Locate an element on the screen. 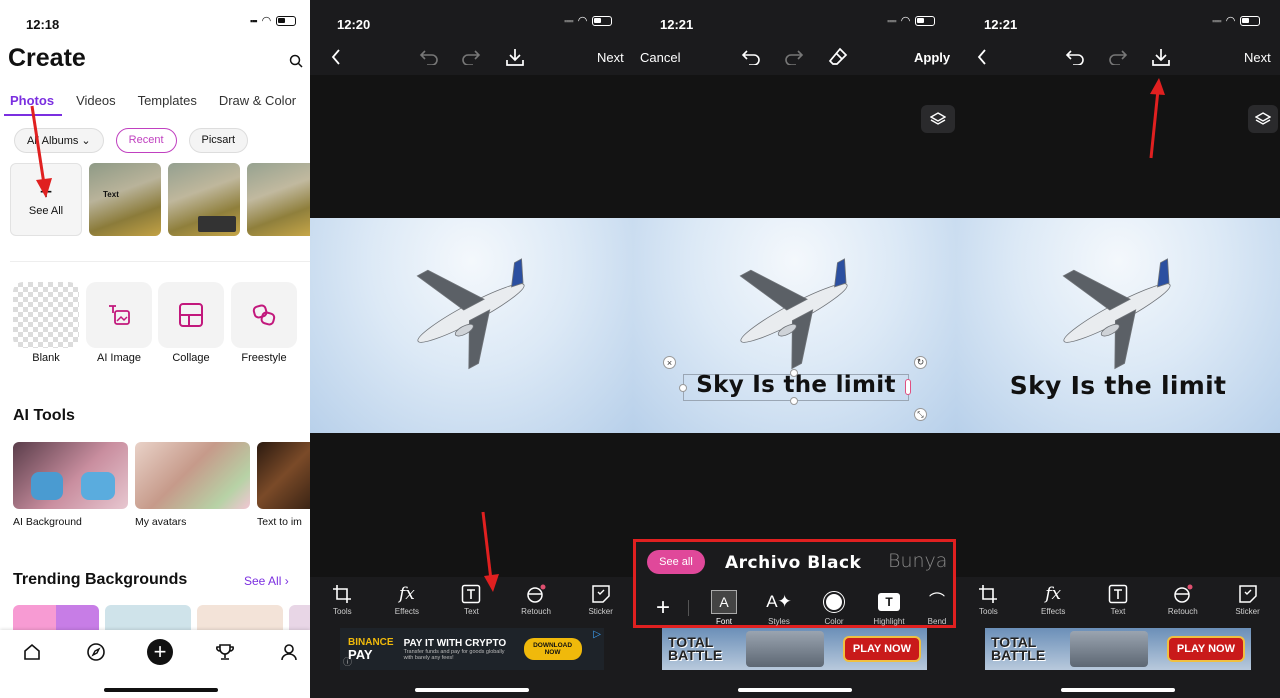 This screenshot has height=698, width=1280. see-all-fonts-button: See all is located at coordinates (676, 562).